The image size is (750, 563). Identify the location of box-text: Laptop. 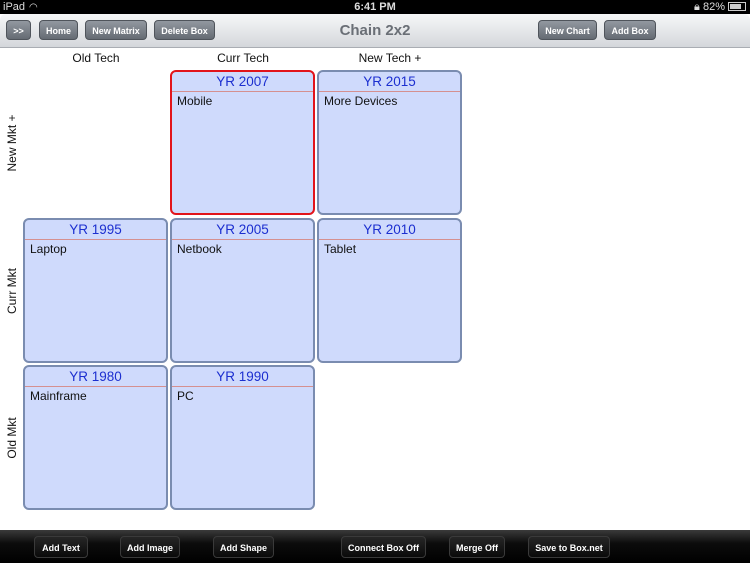
(95, 249).